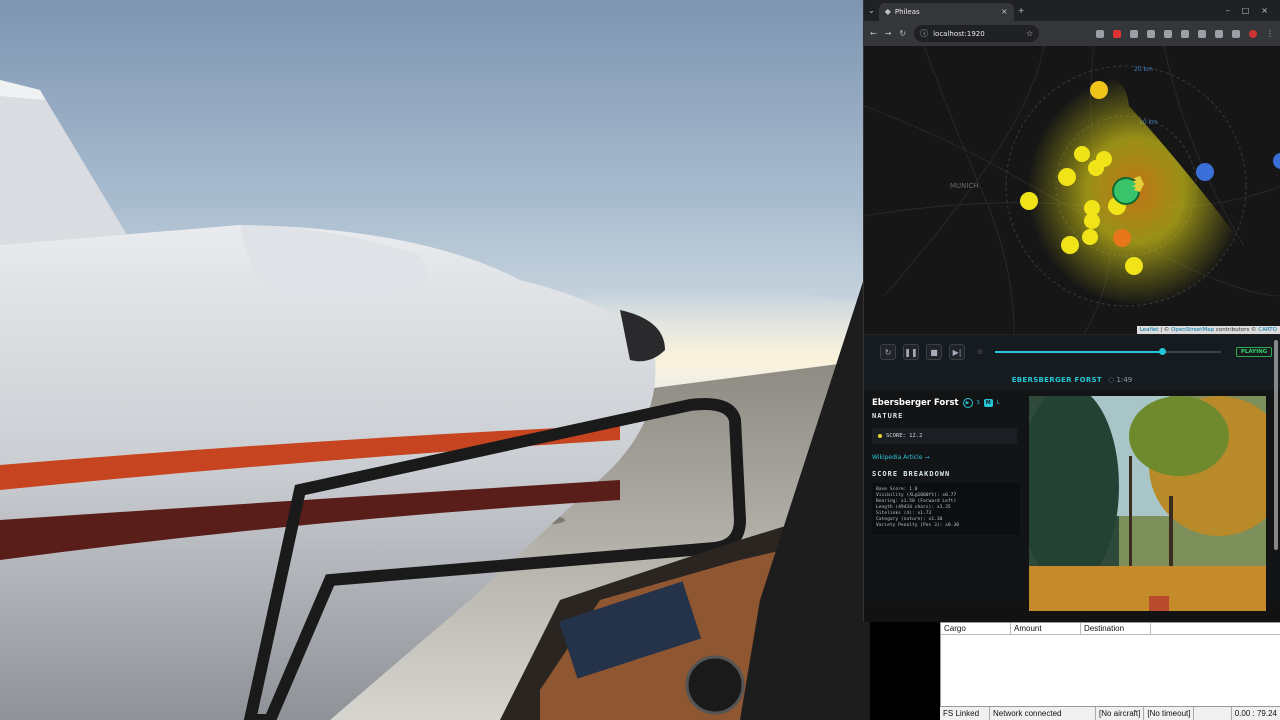 Image resolution: width=1280 pixels, height=720 pixels. What do you see at coordinates (946, 12) in the screenshot?
I see `browser-tab: ◆ Phileas ×` at bounding box center [946, 12].